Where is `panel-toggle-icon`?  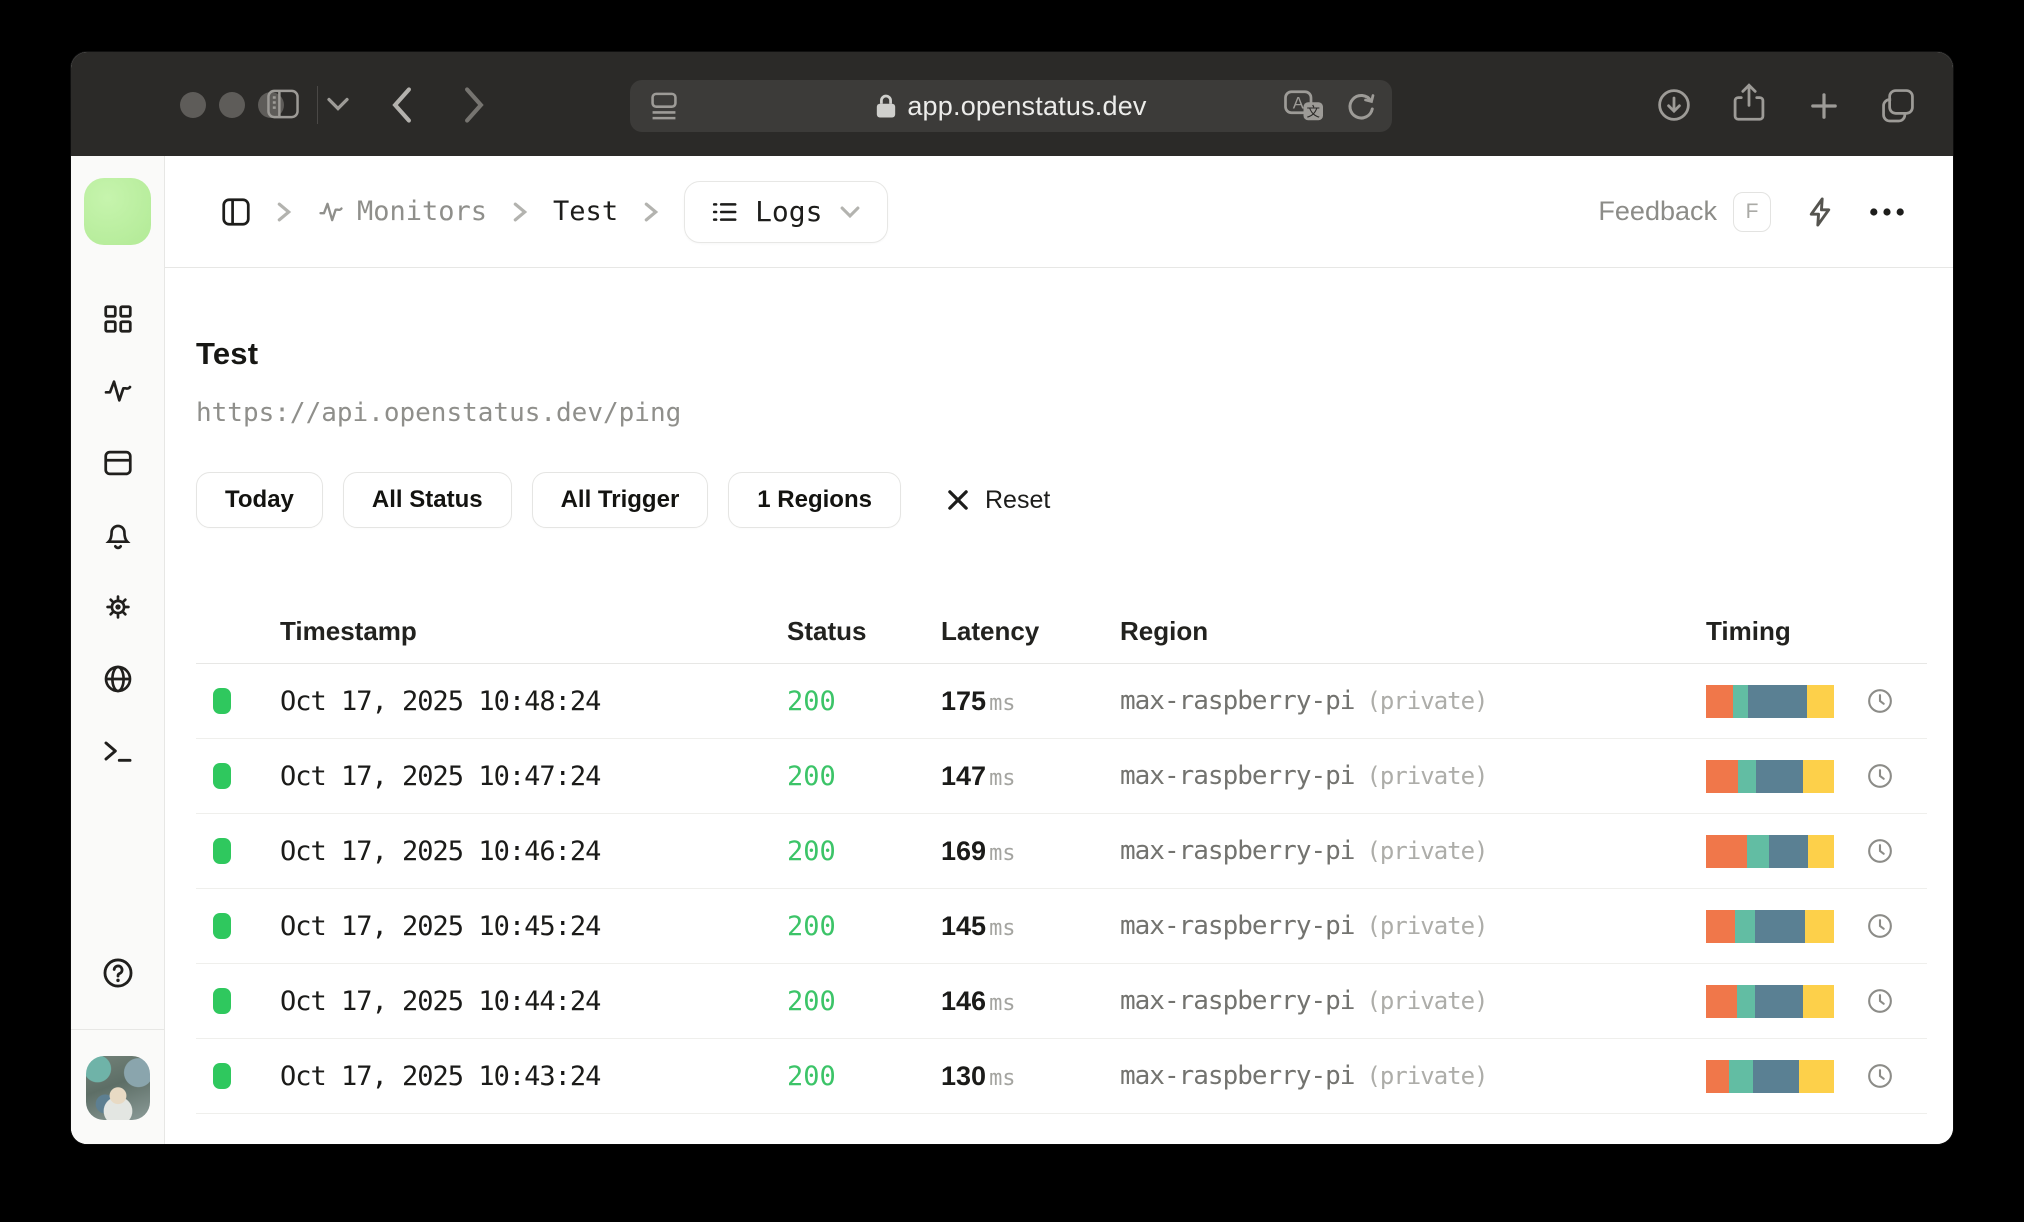 panel-toggle-icon is located at coordinates (236, 212).